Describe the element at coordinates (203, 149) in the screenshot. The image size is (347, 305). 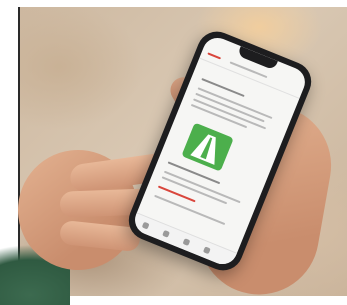
I see `highway-icon` at that location.